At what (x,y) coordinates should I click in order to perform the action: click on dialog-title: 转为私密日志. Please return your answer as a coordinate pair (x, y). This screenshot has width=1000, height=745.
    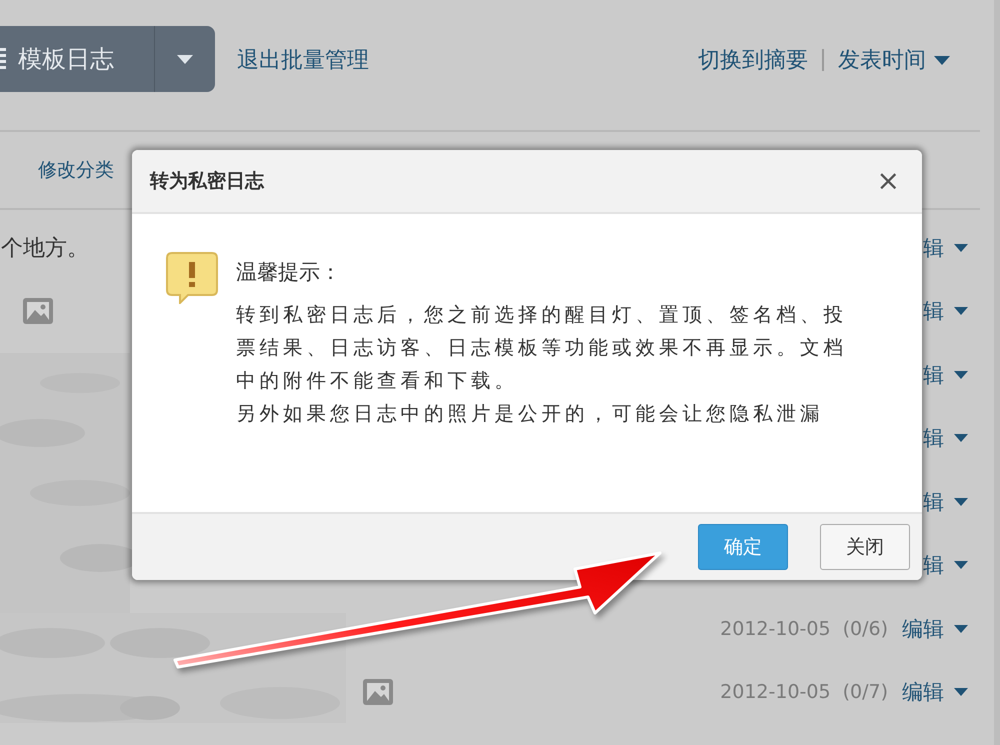
    Looking at the image, I should click on (207, 181).